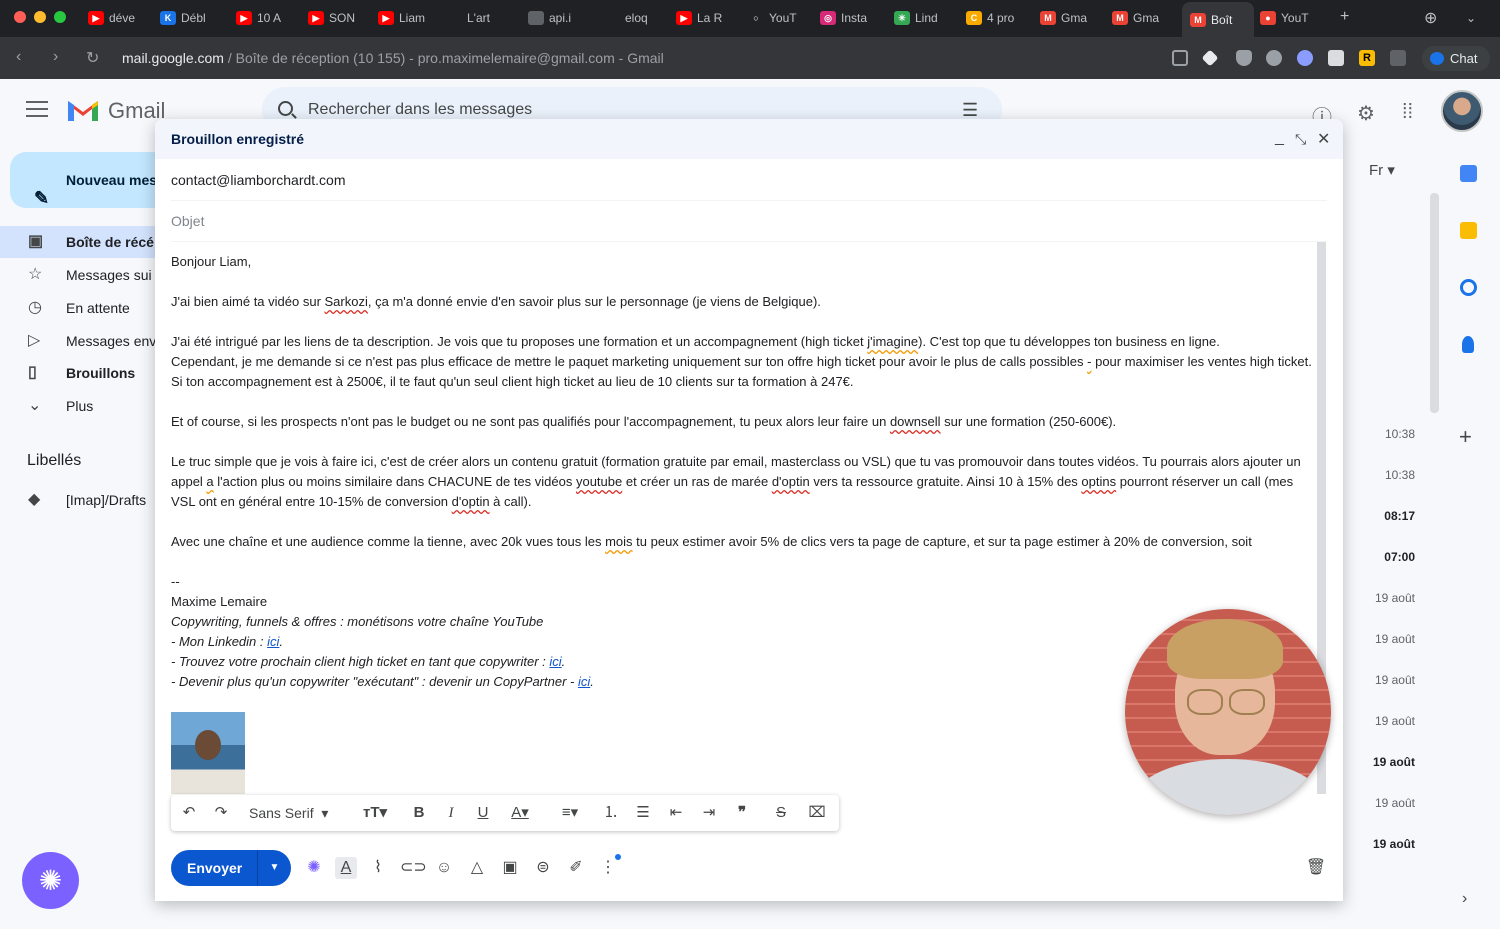  What do you see at coordinates (1465, 437) in the screenshot?
I see `add-addon-icon: +` at bounding box center [1465, 437].